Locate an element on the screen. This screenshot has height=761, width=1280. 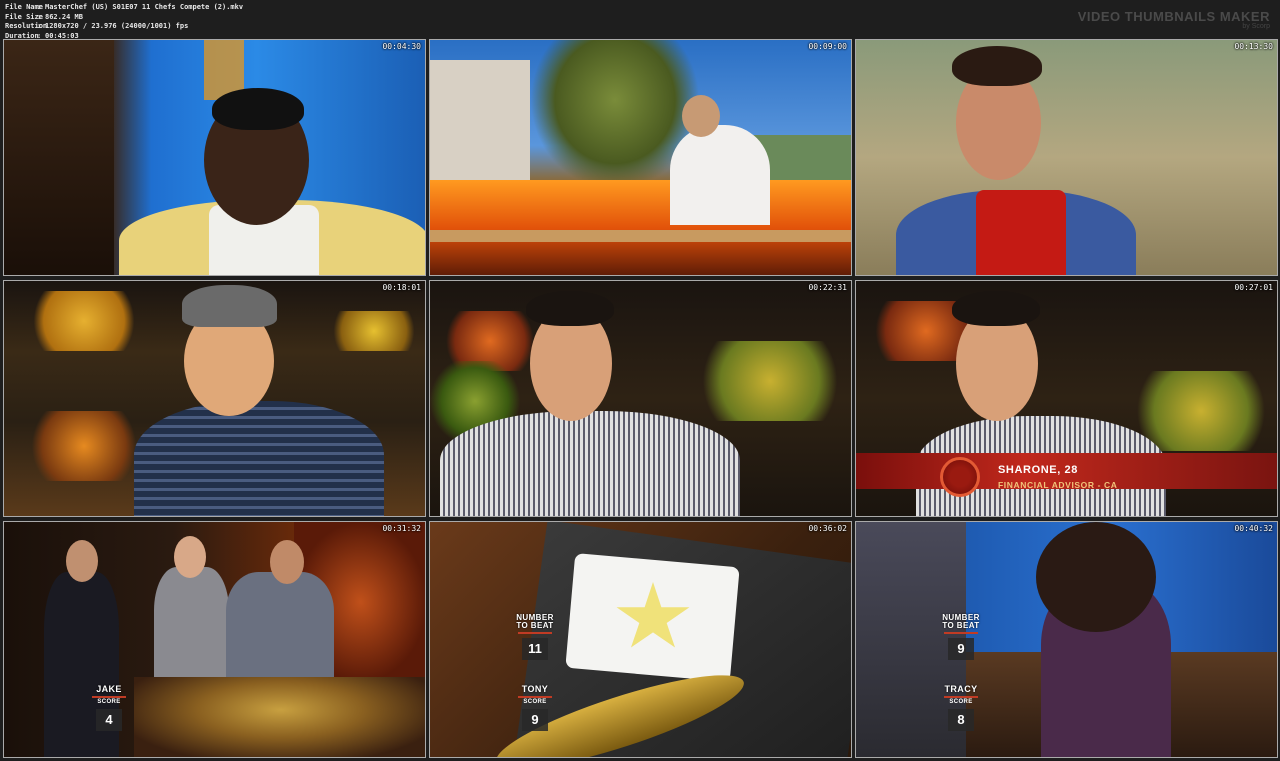
cook-shirt is located at coordinates (720, 175).